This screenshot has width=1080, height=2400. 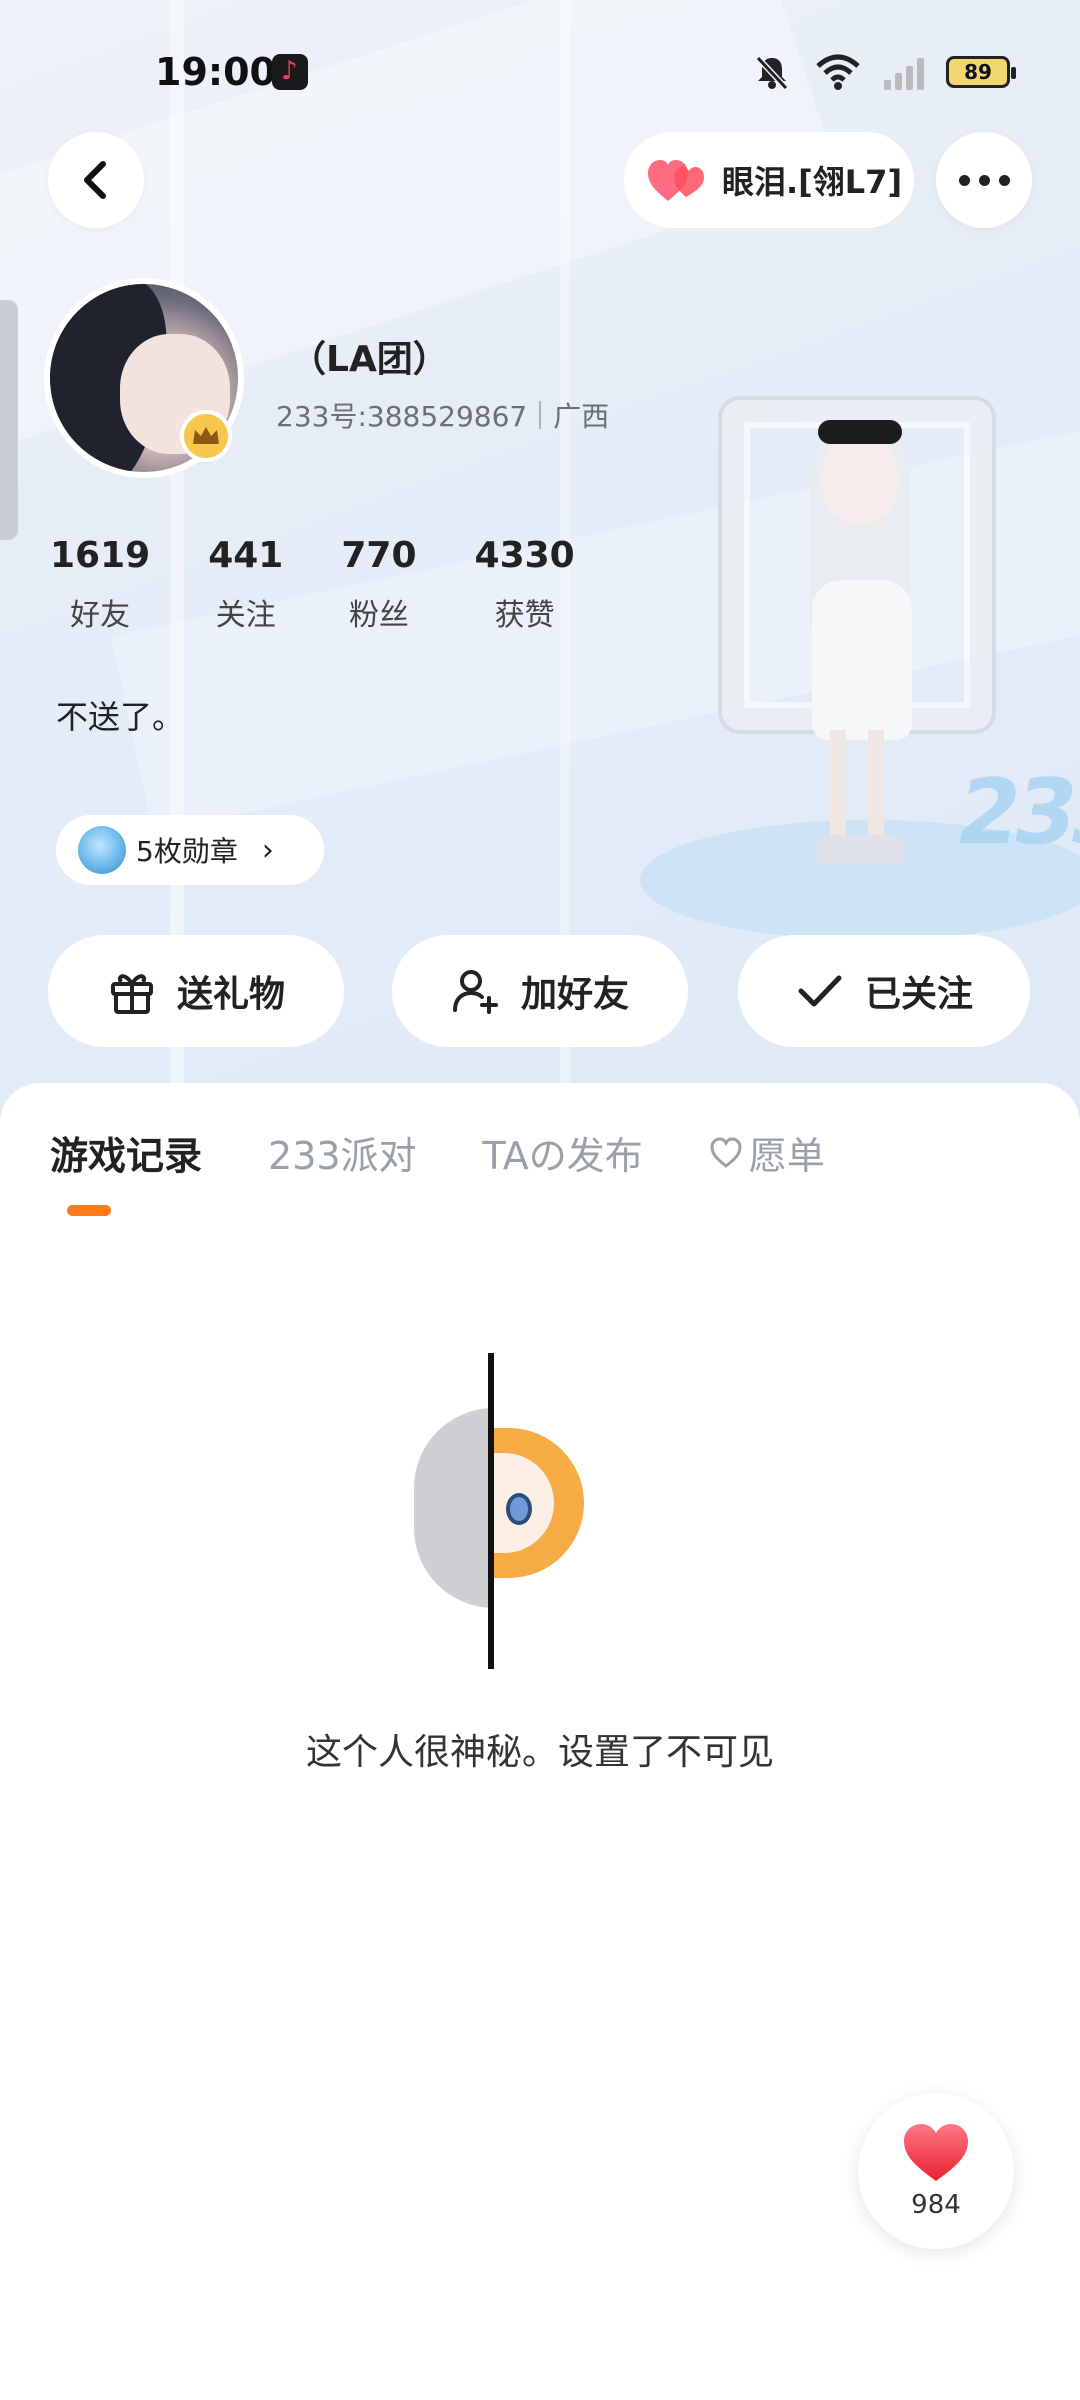 I want to click on mysterious-character-illustration, so click(x=500, y=1513).